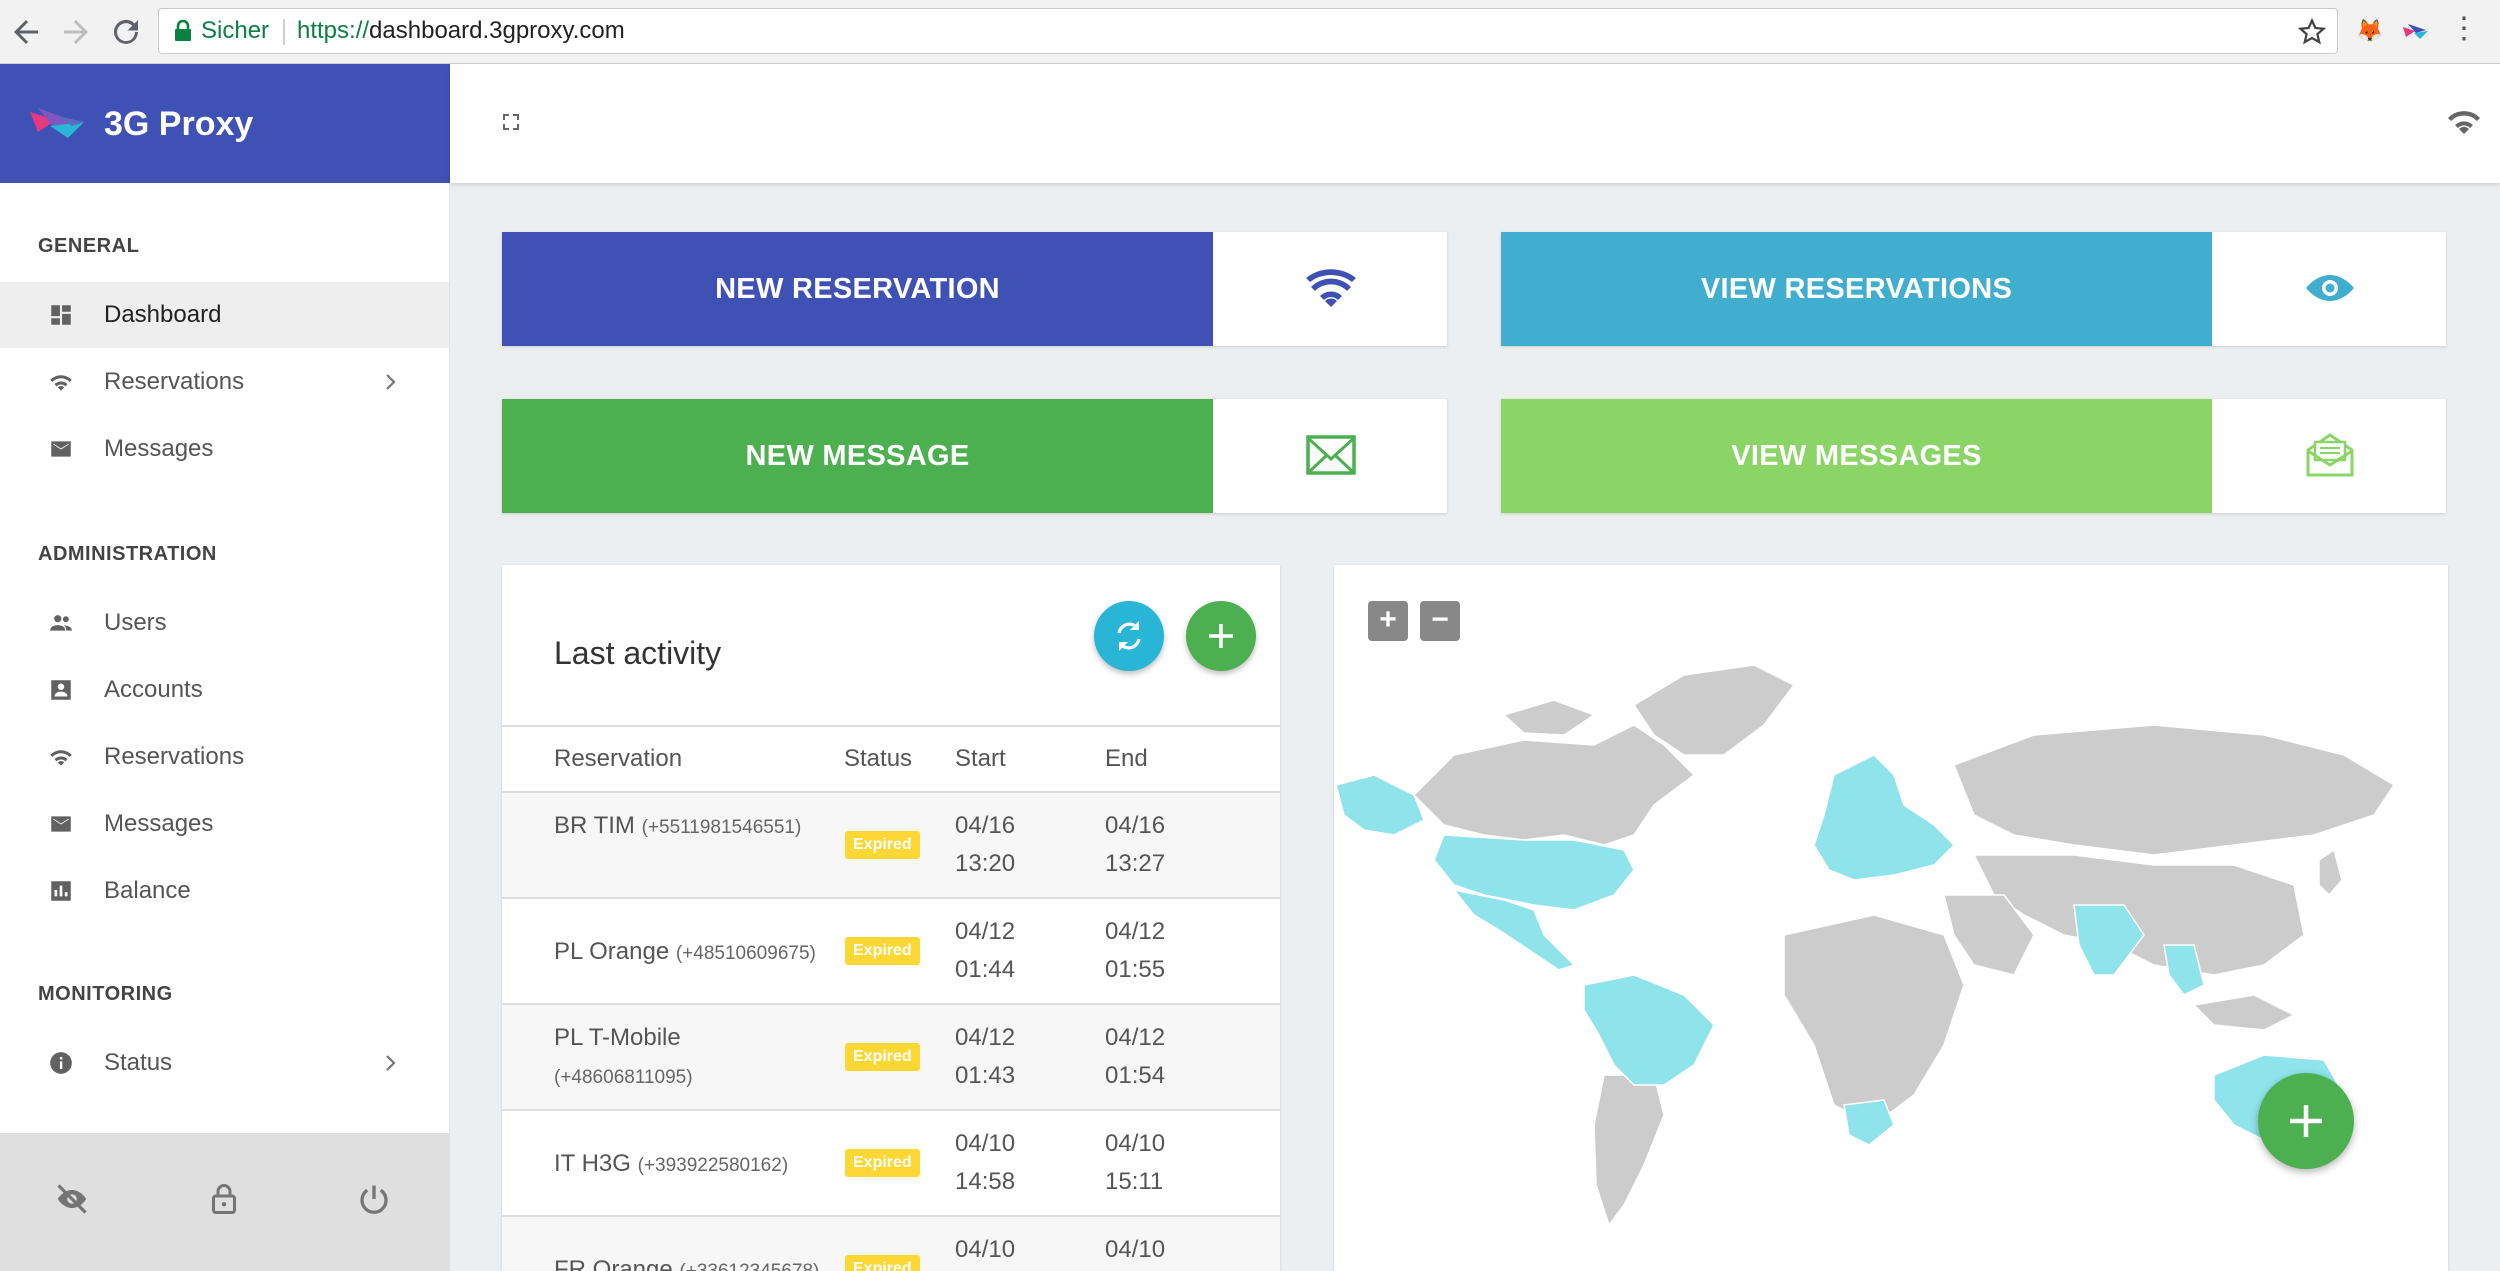 This screenshot has width=2500, height=1271. I want to click on view-reservations-card: VIEW RESERVATIONS, so click(1973, 289).